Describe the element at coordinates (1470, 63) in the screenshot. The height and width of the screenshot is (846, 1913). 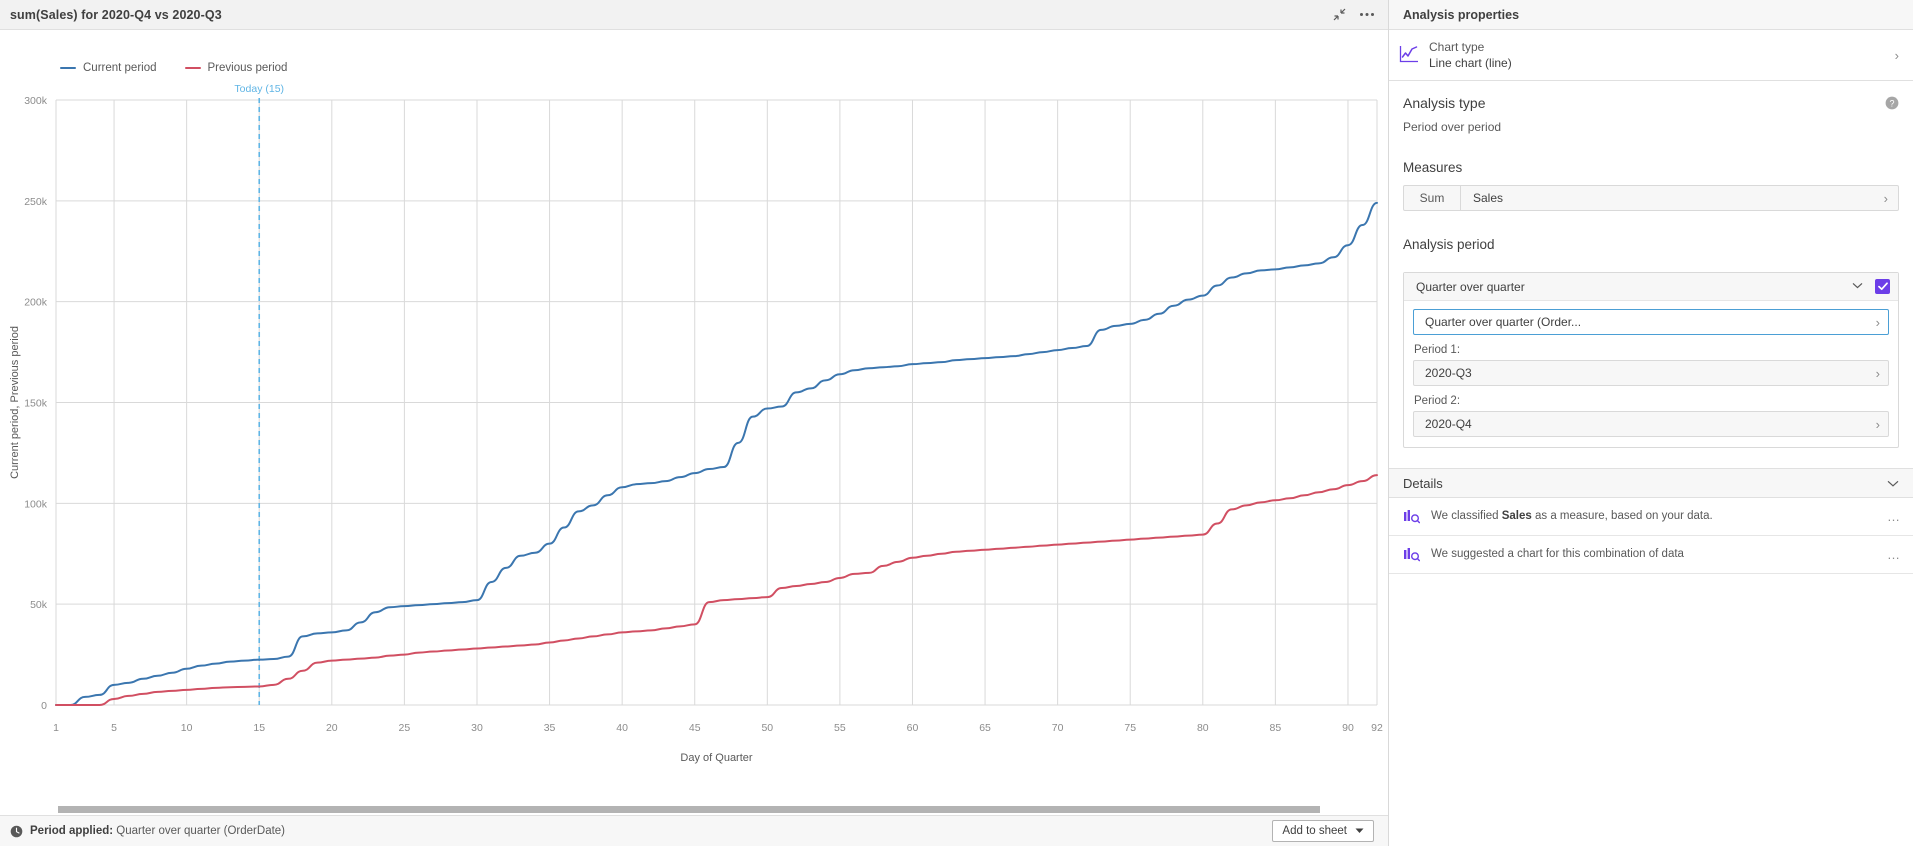
I see `chart-type-value: Line chart (line)` at that location.